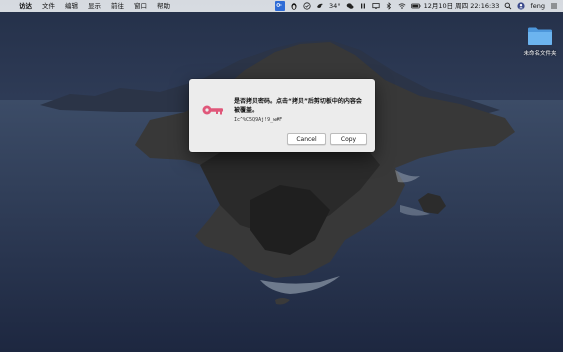 This screenshot has height=352, width=563. What do you see at coordinates (363, 6) in the screenshot?
I see `pause-icon` at bounding box center [363, 6].